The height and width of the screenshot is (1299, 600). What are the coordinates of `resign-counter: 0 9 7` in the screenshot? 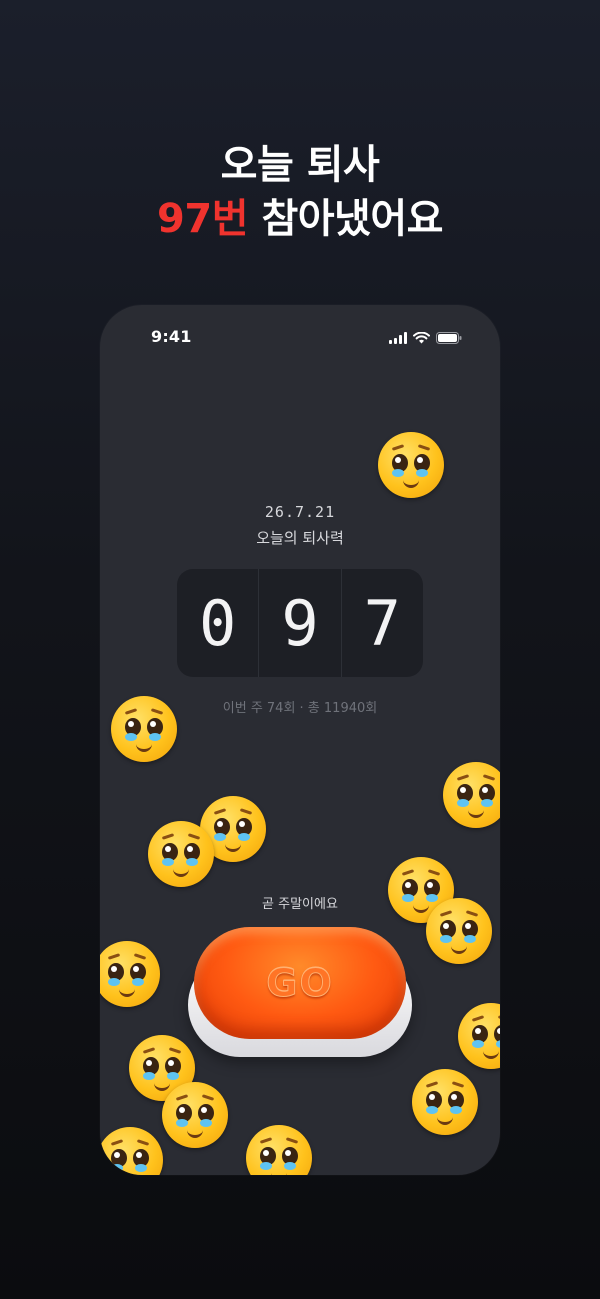 It's located at (300, 623).